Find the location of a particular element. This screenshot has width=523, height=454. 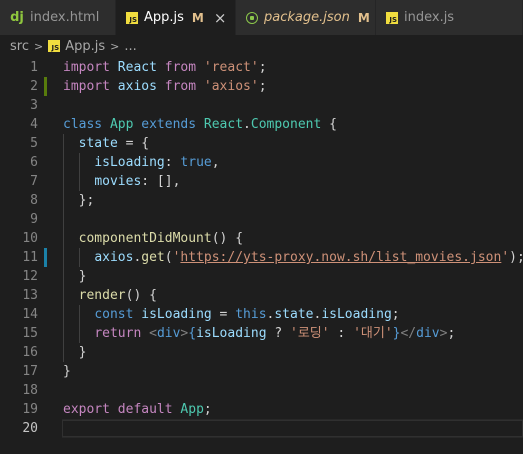

code-line: 1 import React from 'react'; is located at coordinates (261, 67).